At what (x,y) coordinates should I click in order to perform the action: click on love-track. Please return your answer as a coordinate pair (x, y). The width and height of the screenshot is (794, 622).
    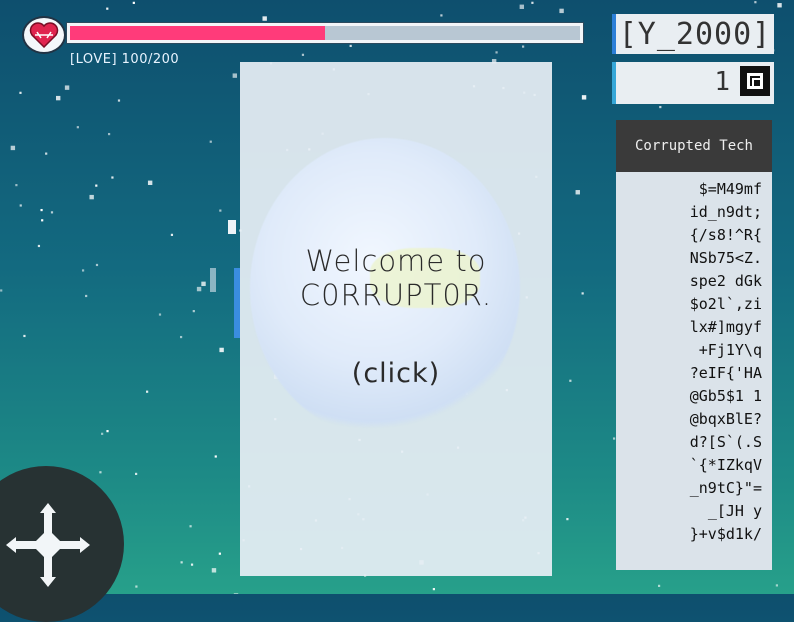
    Looking at the image, I should click on (325, 33).